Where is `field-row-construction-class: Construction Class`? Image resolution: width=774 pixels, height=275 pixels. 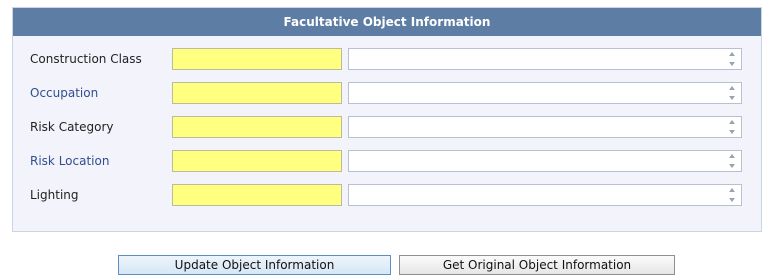 field-row-construction-class: Construction Class is located at coordinates (387, 59).